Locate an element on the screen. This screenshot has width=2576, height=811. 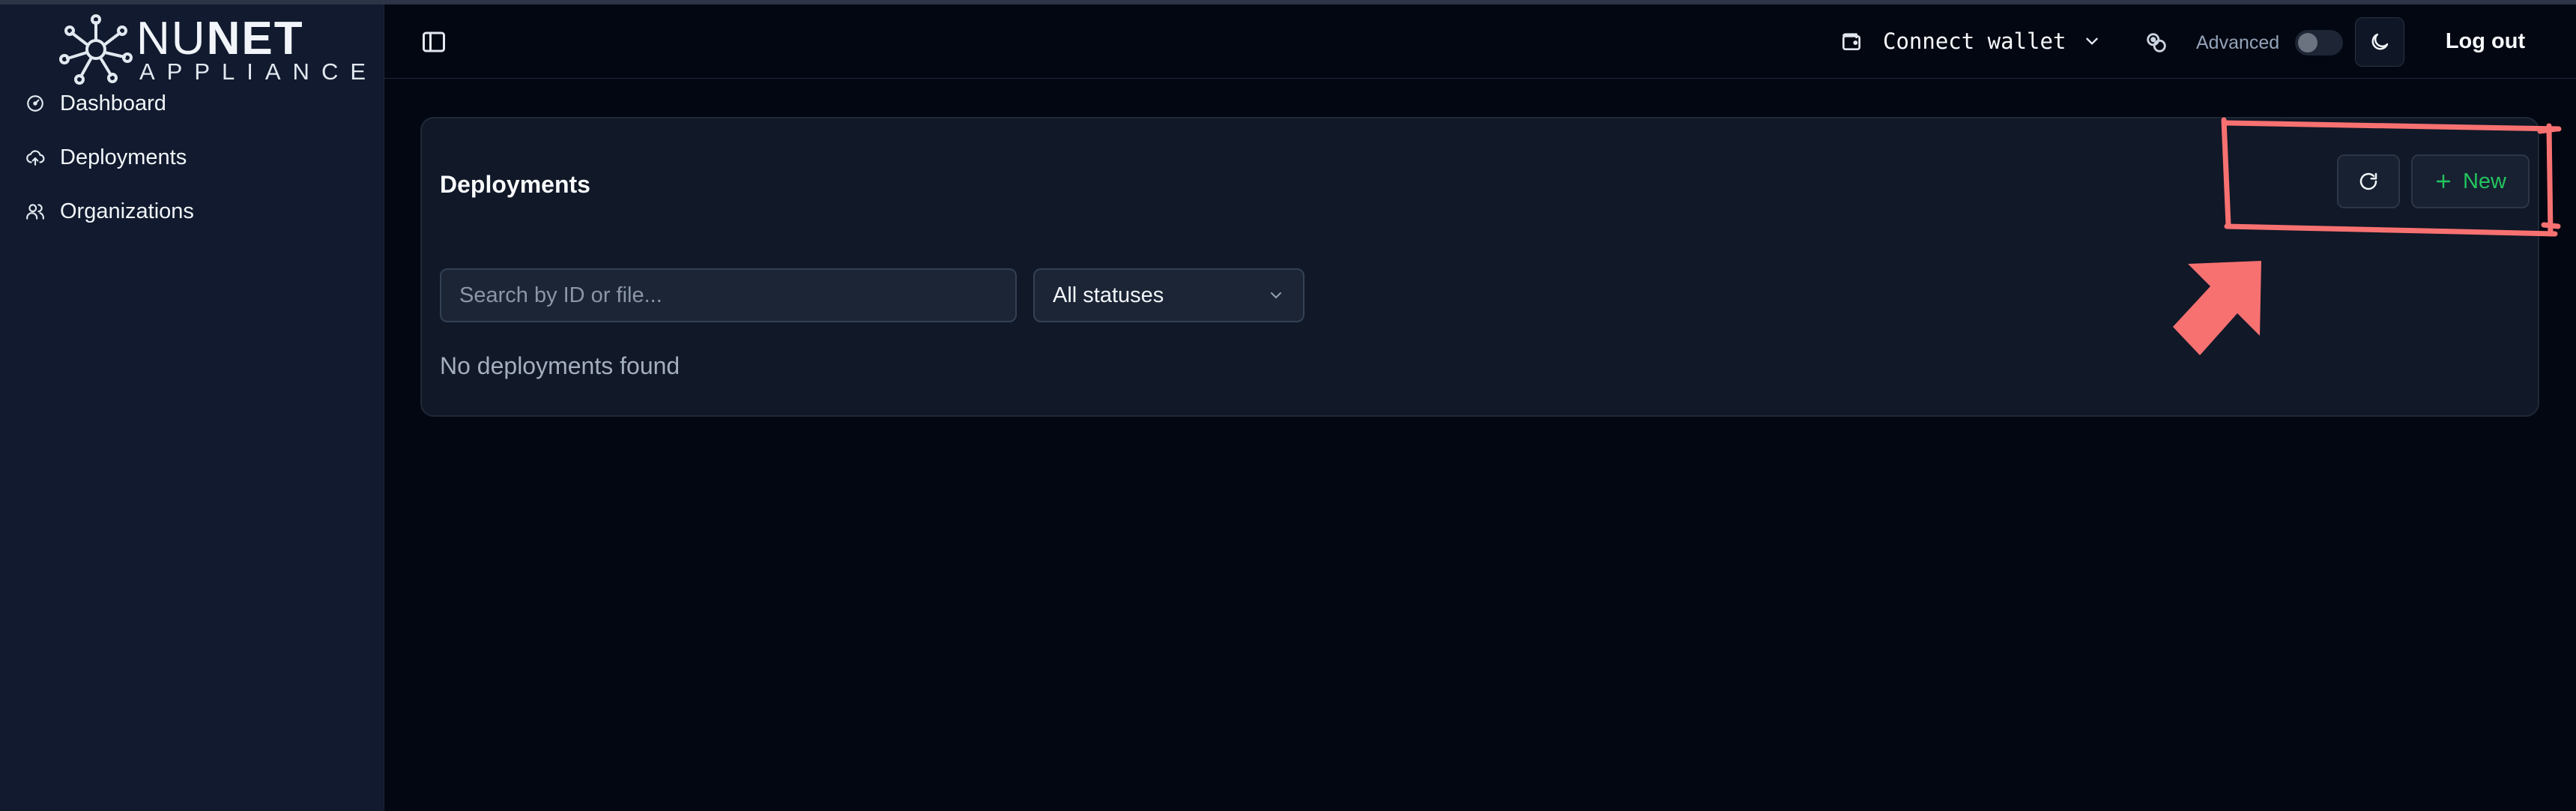
advanced-label: Advanced is located at coordinates (2238, 42).